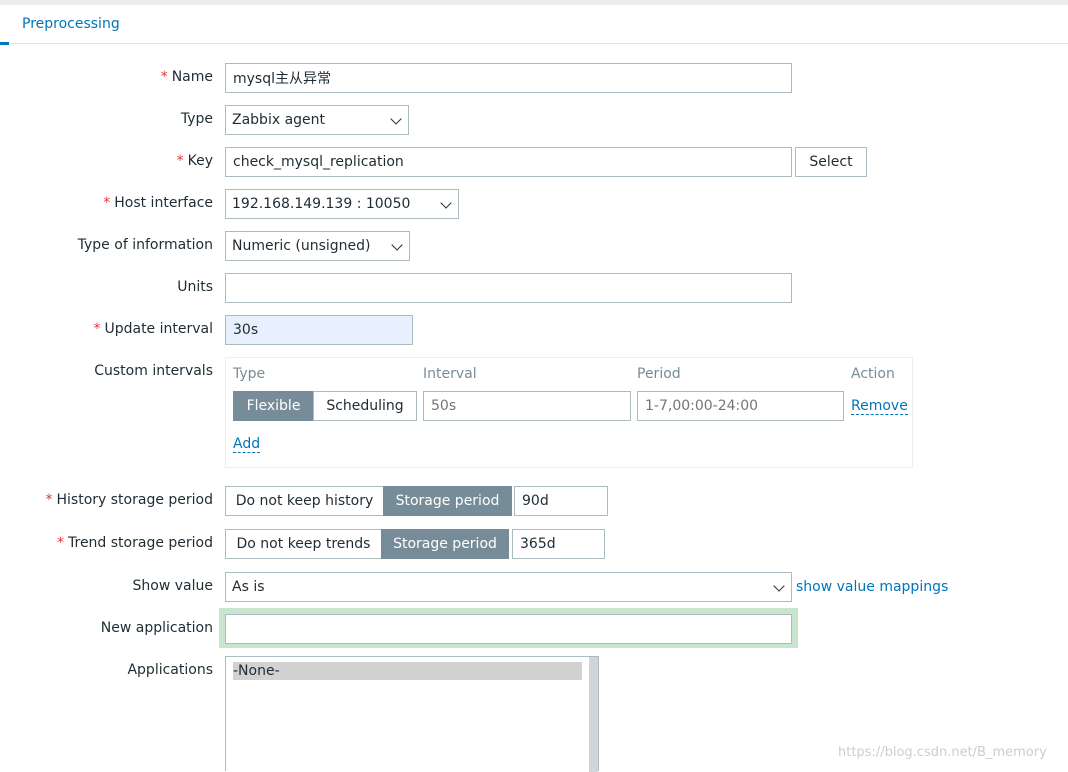 This screenshot has width=1068, height=772. Describe the element at coordinates (879, 406) in the screenshot. I see `remove-interval-link: Remove` at that location.